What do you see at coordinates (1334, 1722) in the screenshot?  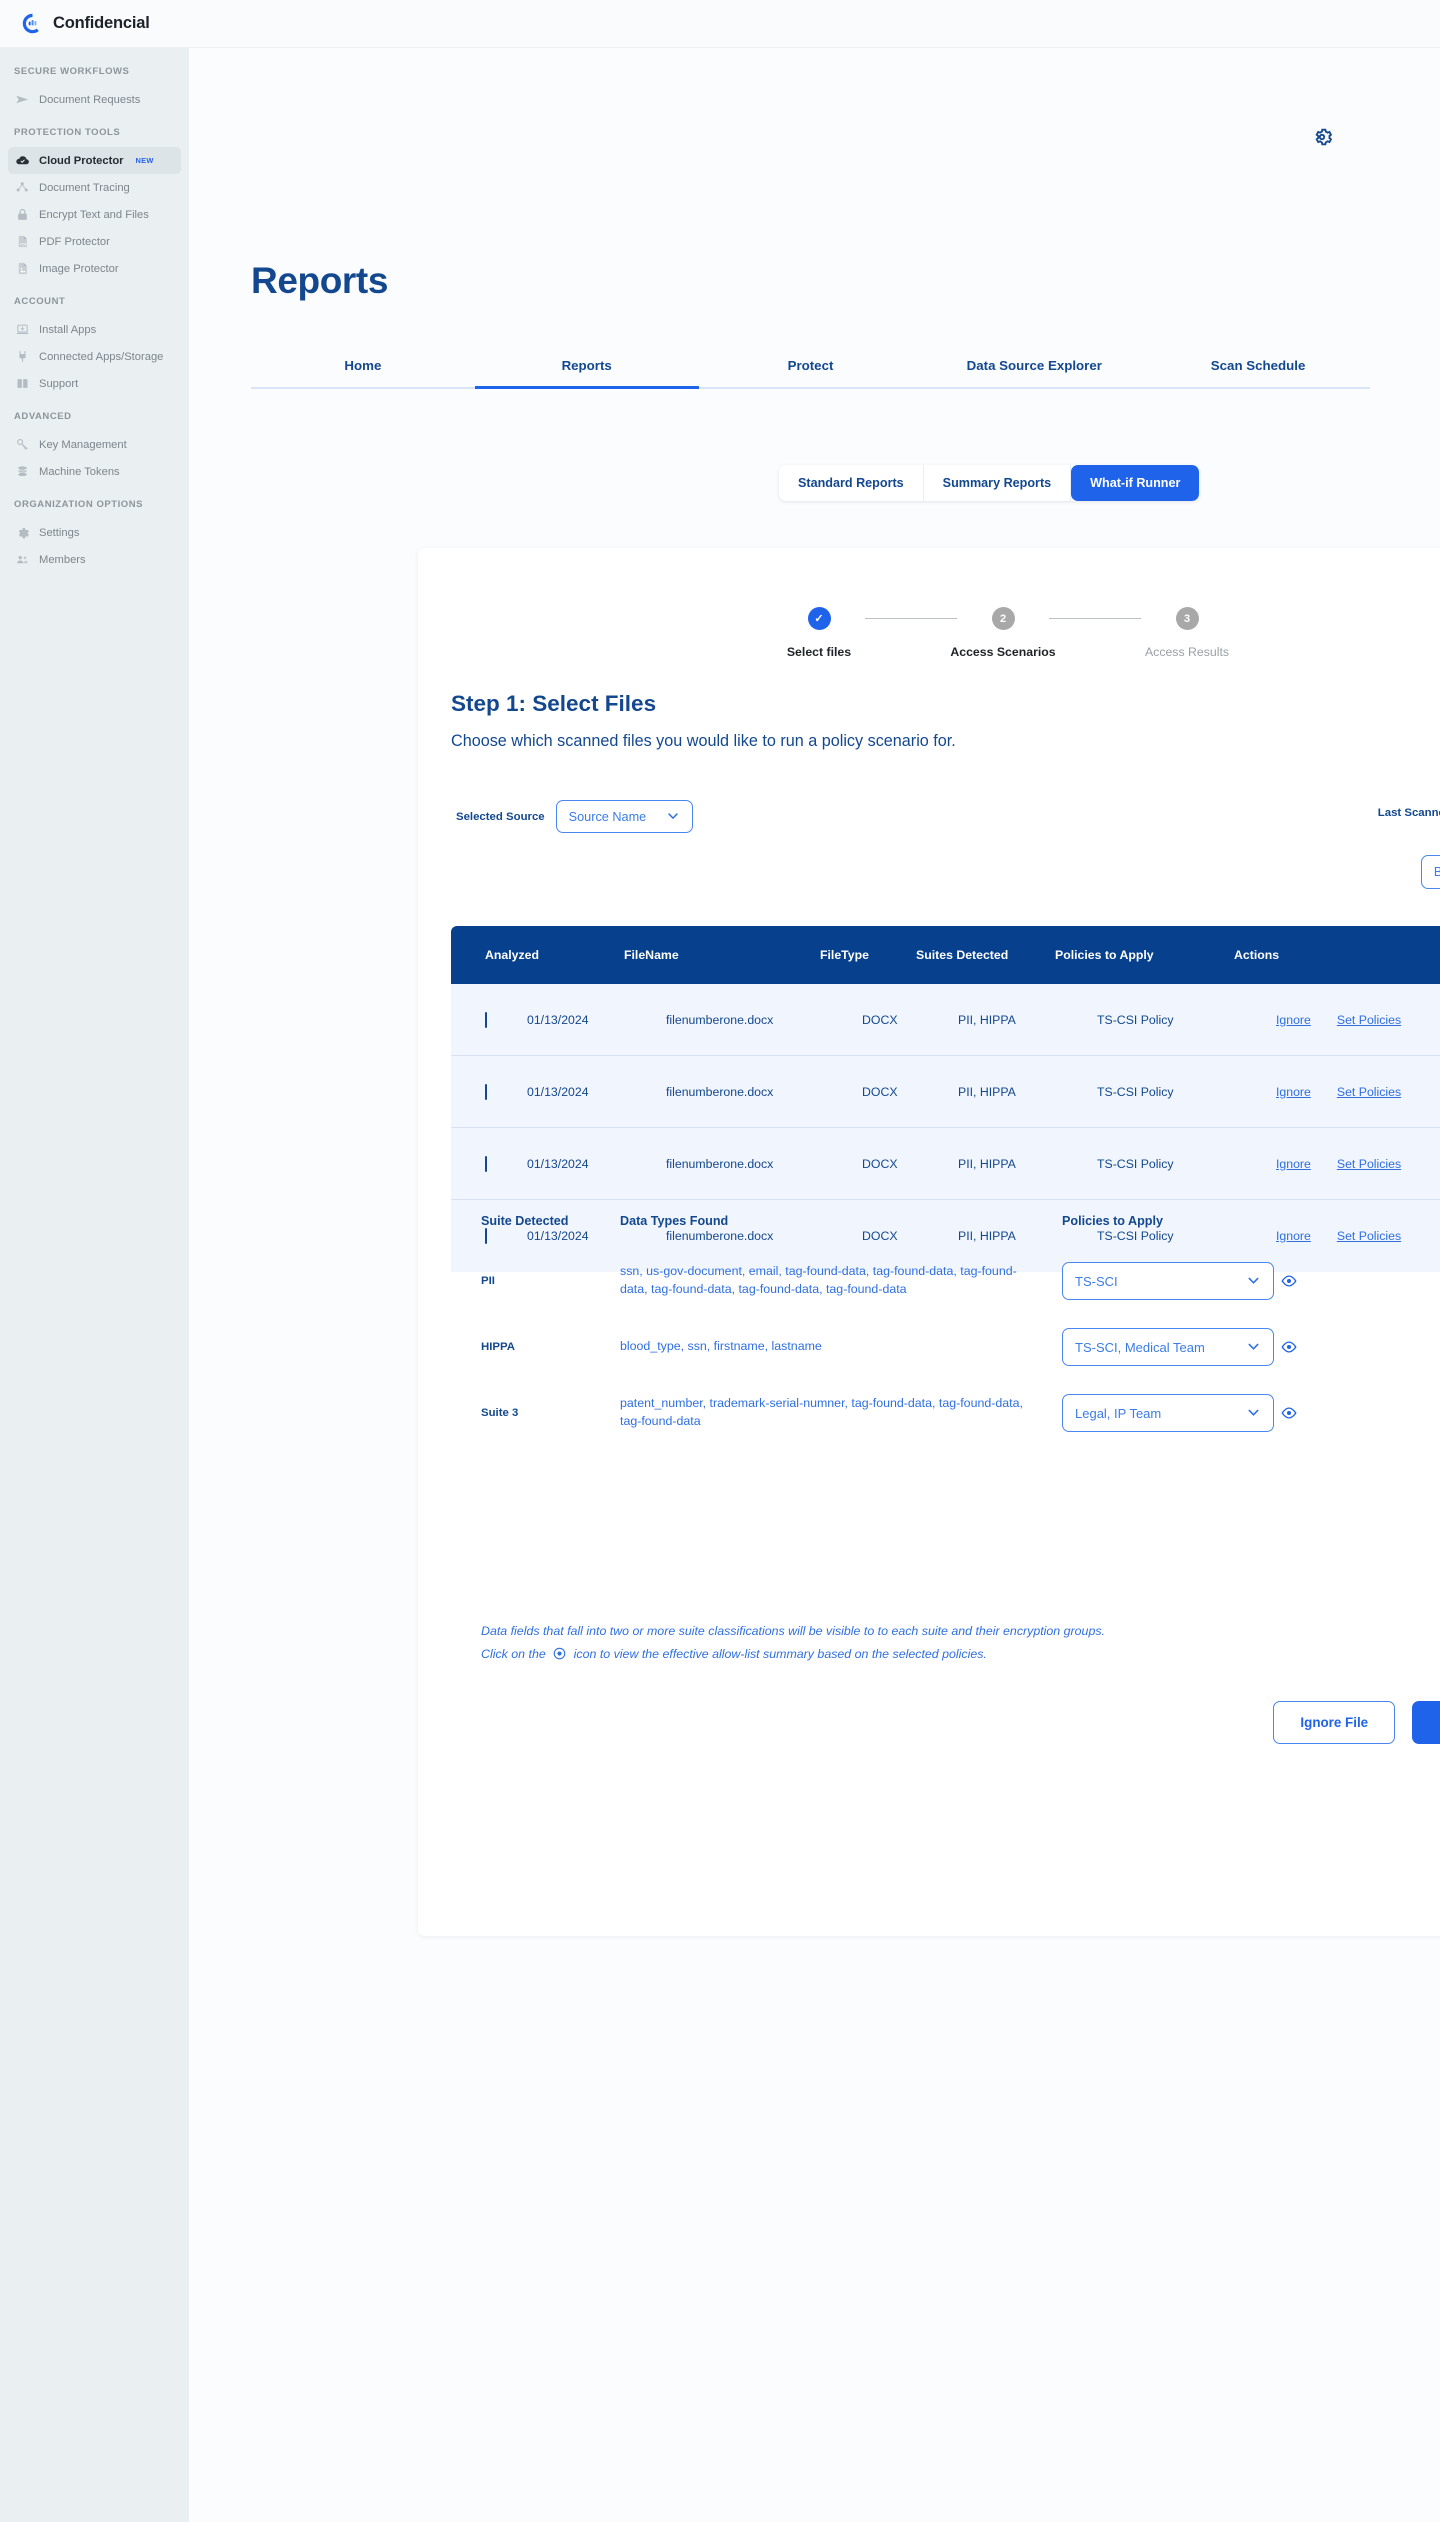 I see `ignore-file-button: Ignore File` at bounding box center [1334, 1722].